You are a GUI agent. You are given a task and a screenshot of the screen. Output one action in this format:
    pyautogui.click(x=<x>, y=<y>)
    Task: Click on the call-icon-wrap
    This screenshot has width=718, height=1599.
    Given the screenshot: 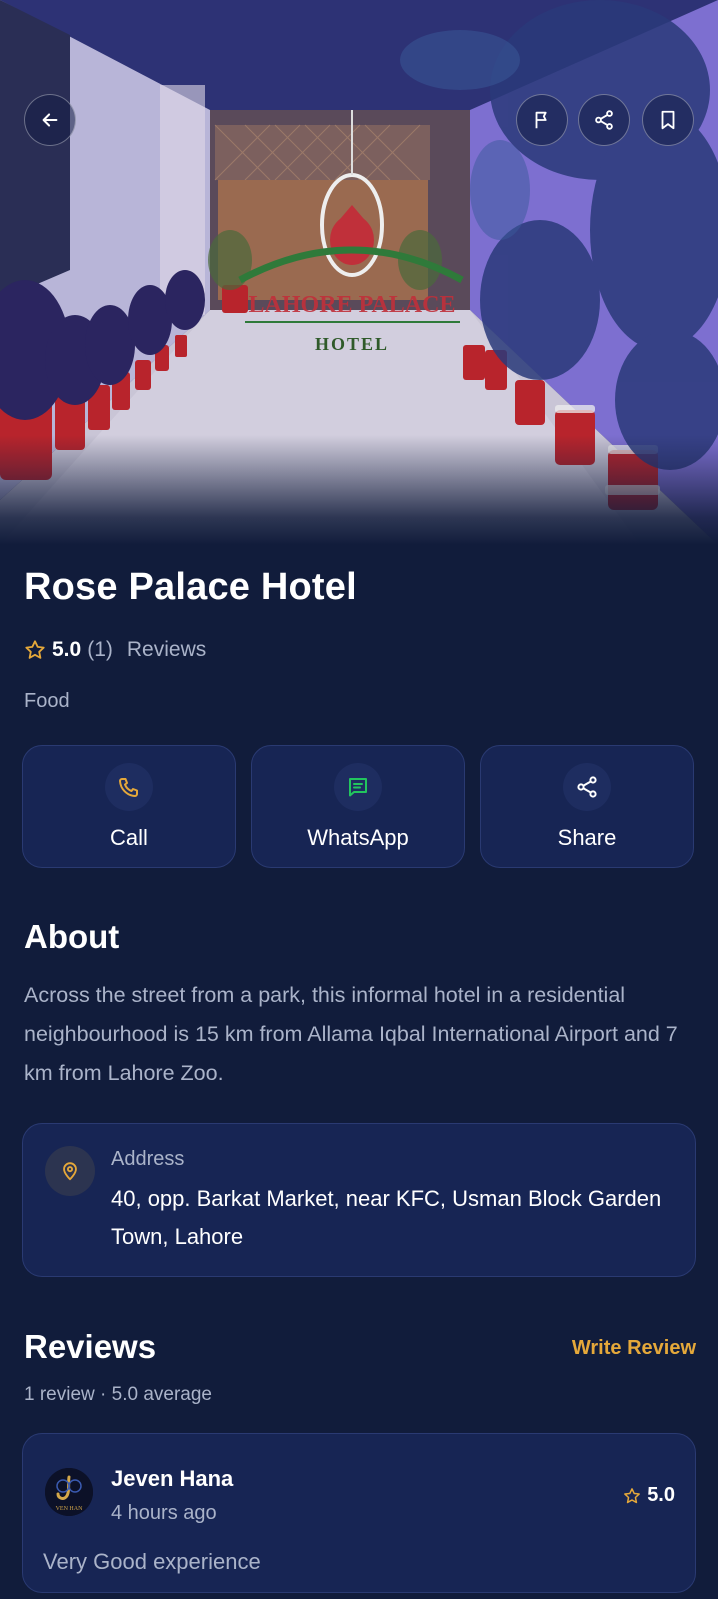 What is the action you would take?
    pyautogui.click(x=129, y=786)
    